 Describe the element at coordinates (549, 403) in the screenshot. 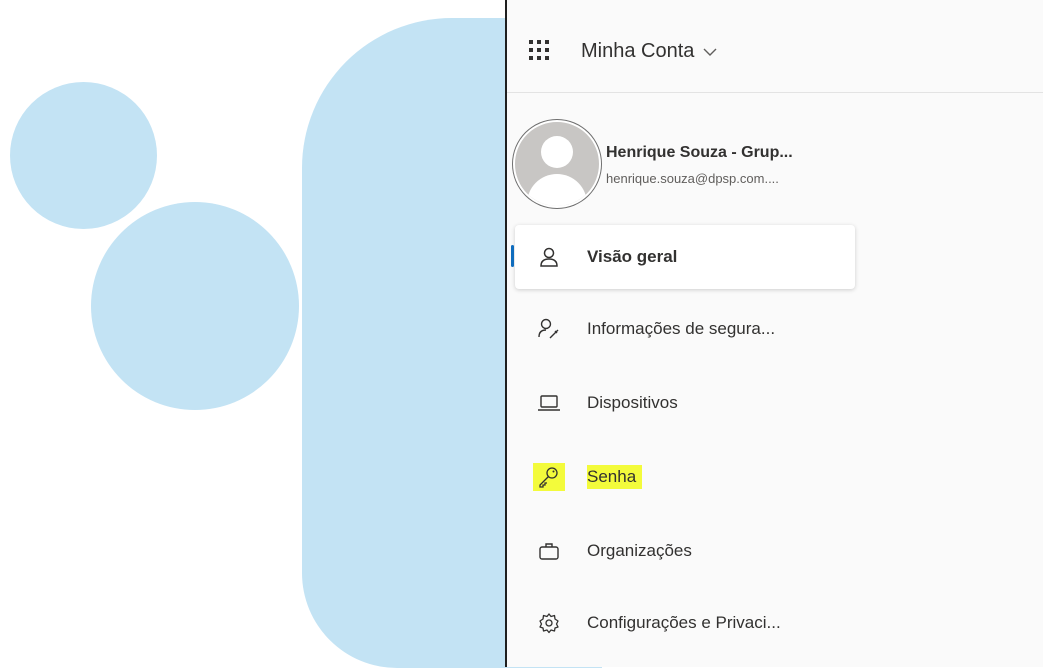

I see `laptop-icon` at that location.